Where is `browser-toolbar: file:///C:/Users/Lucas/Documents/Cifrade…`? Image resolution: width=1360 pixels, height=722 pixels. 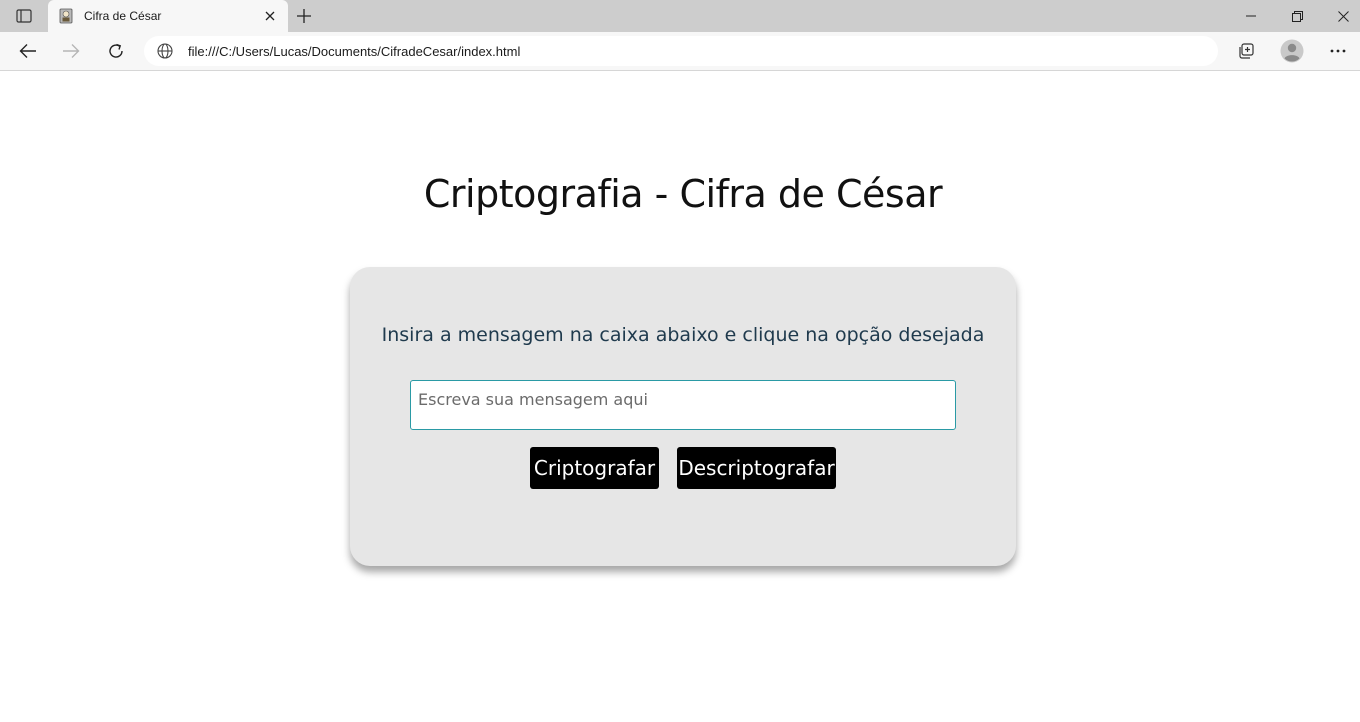 browser-toolbar: file:///C:/Users/Lucas/Documents/Cifrade… is located at coordinates (680, 51).